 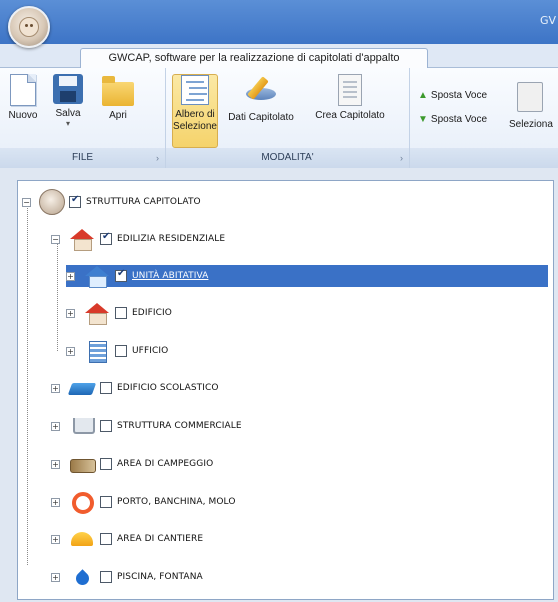 What do you see at coordinates (82, 464) in the screenshot?
I see `camper-icon` at bounding box center [82, 464].